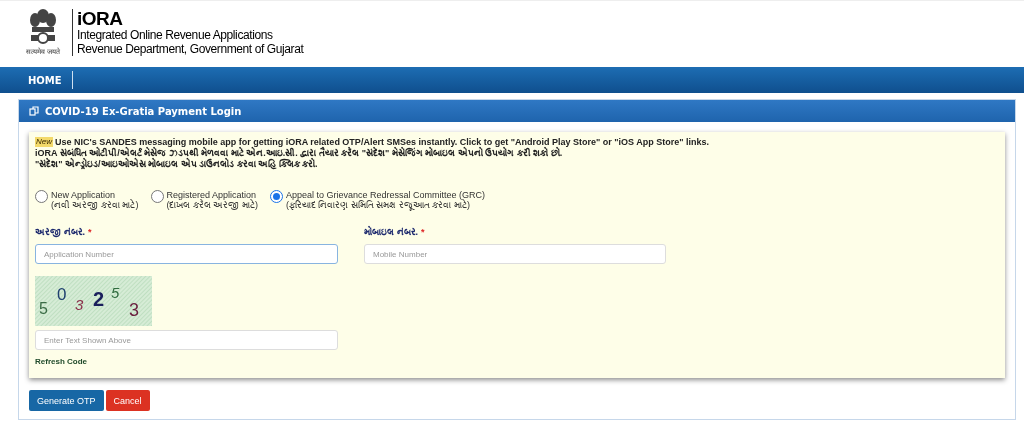 The height and width of the screenshot is (444, 1024). I want to click on option-label: New Application, so click(84, 195).